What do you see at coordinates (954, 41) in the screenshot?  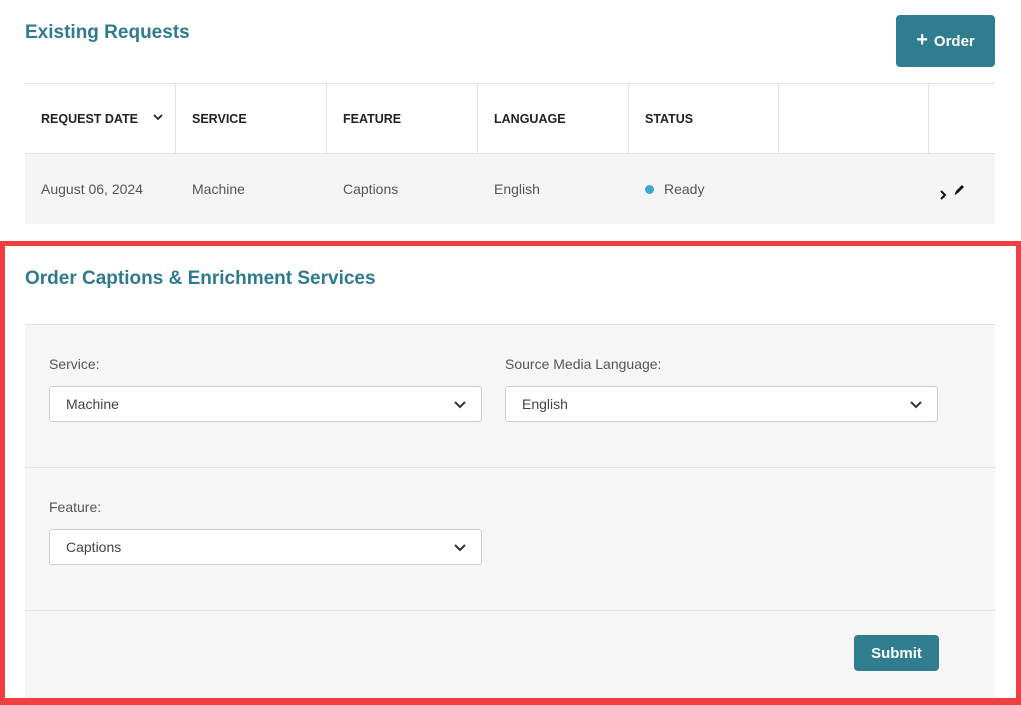 I see `order-button-label: Order` at bounding box center [954, 41].